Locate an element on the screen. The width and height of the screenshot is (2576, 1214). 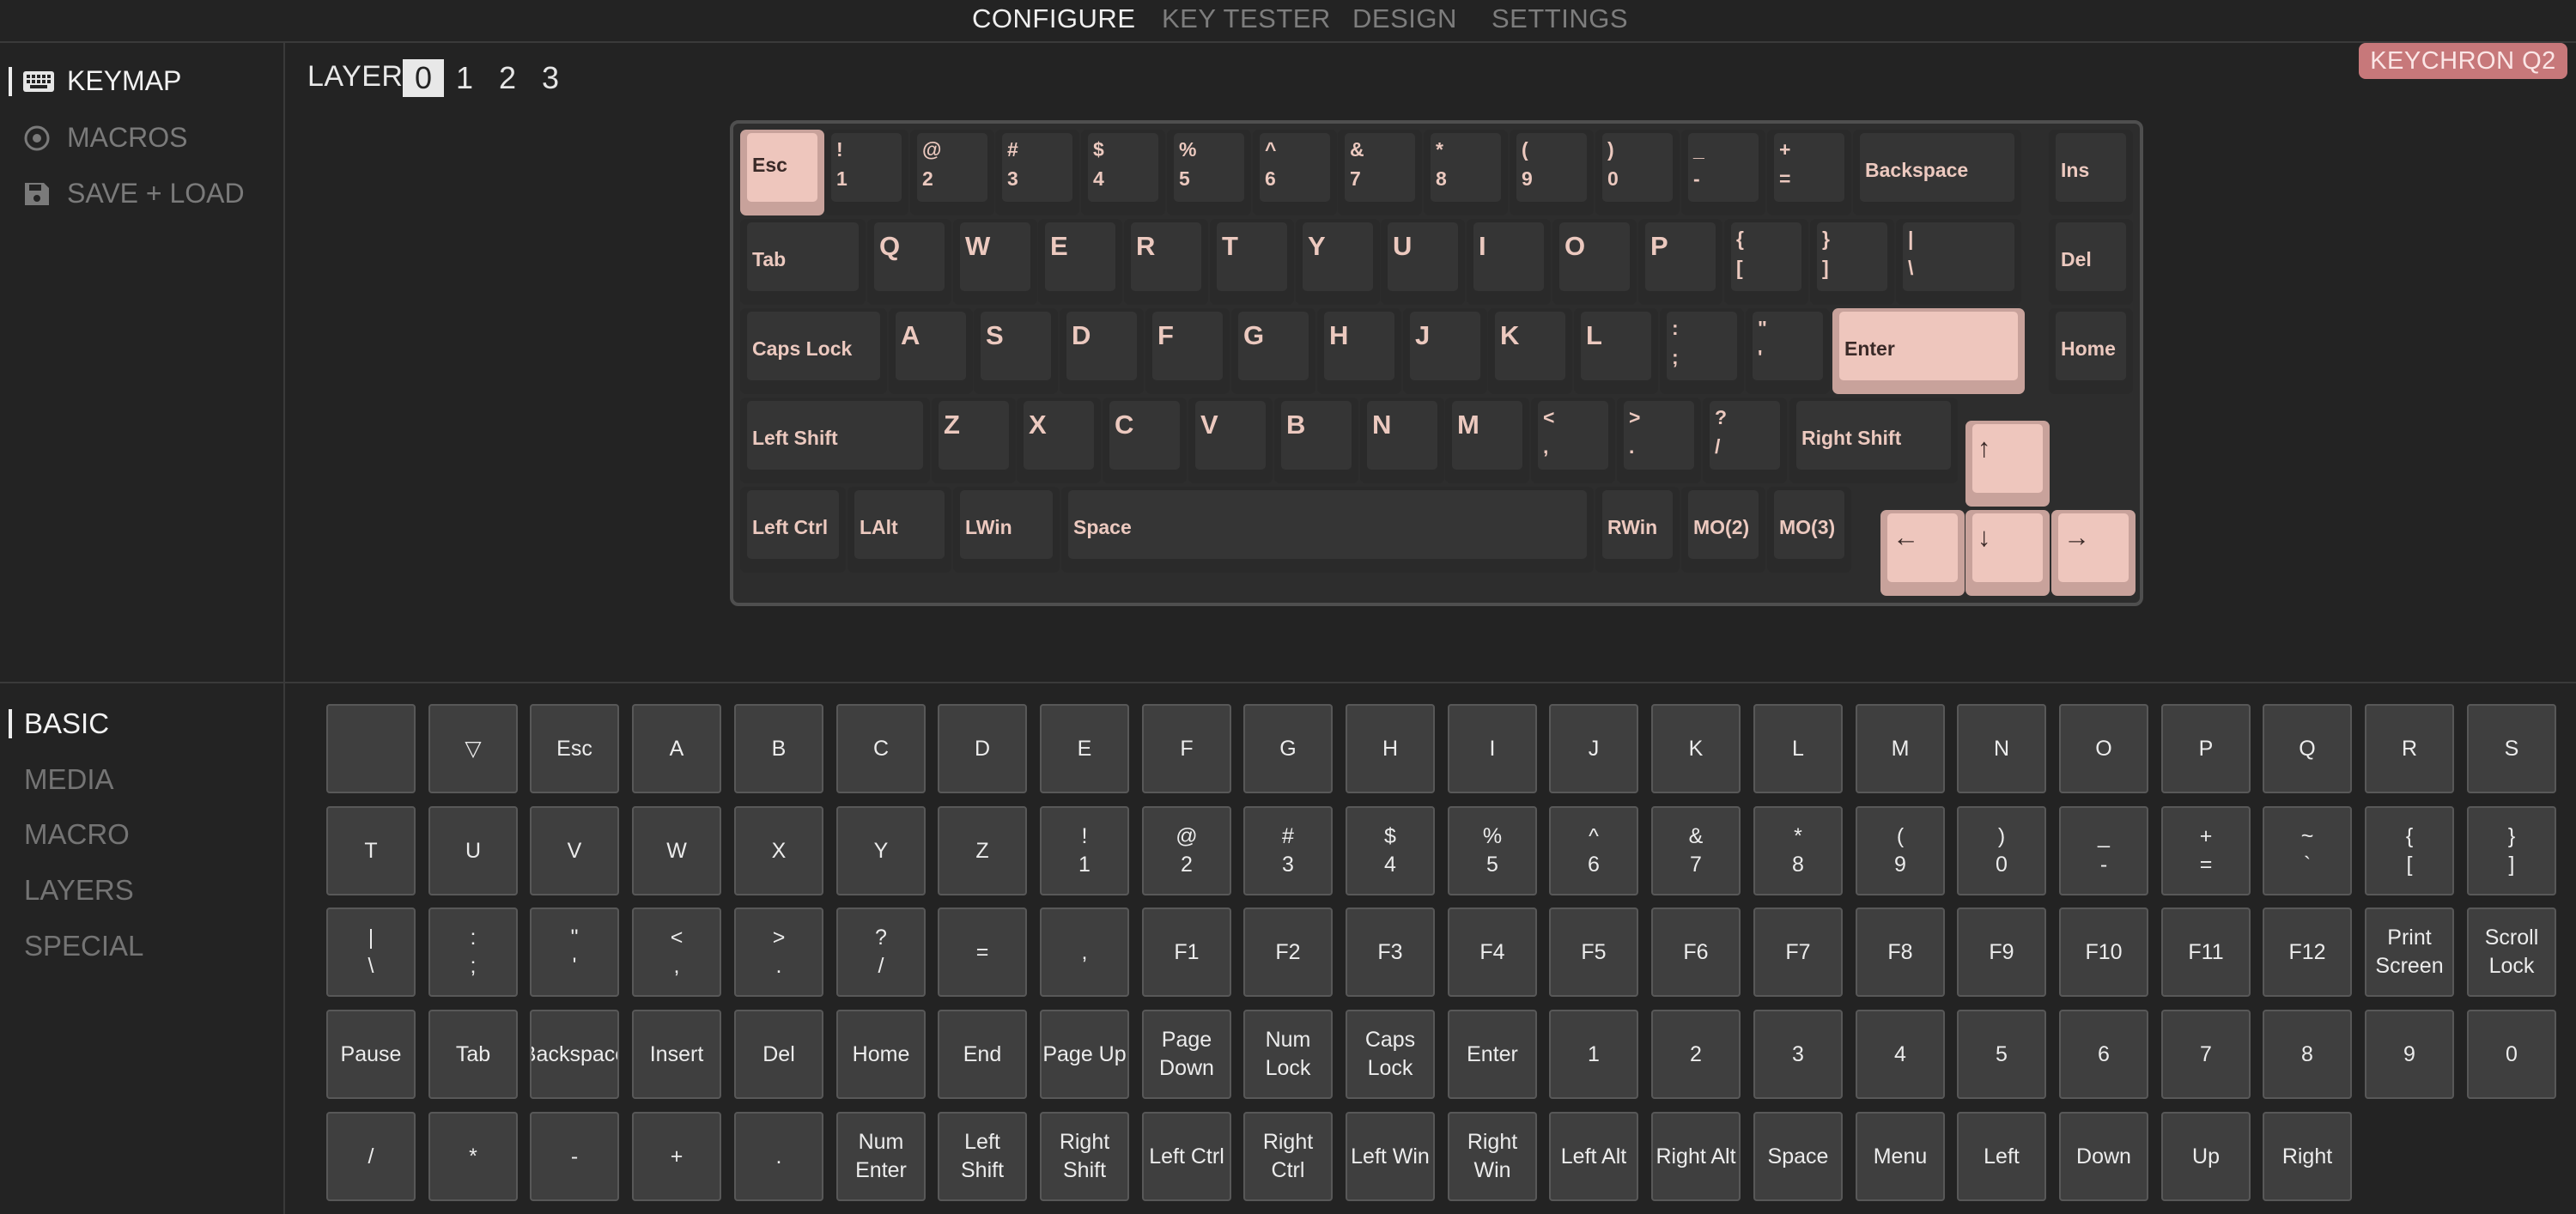
picker-key-0: 0 is located at coordinates (2511, 1054).